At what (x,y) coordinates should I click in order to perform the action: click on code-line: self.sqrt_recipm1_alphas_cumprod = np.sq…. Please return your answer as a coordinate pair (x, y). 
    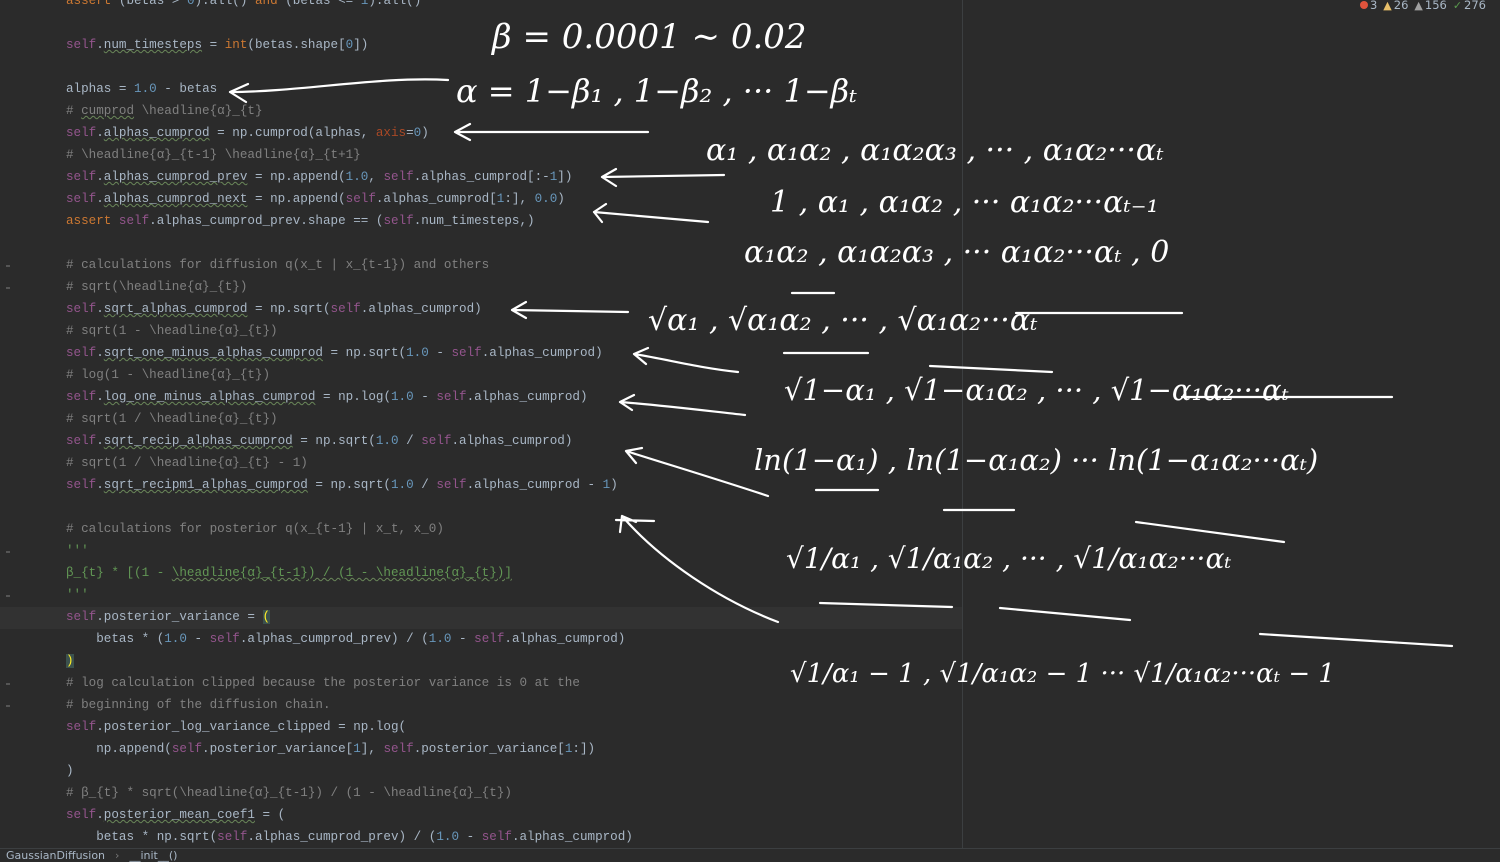
    Looking at the image, I should click on (349, 485).